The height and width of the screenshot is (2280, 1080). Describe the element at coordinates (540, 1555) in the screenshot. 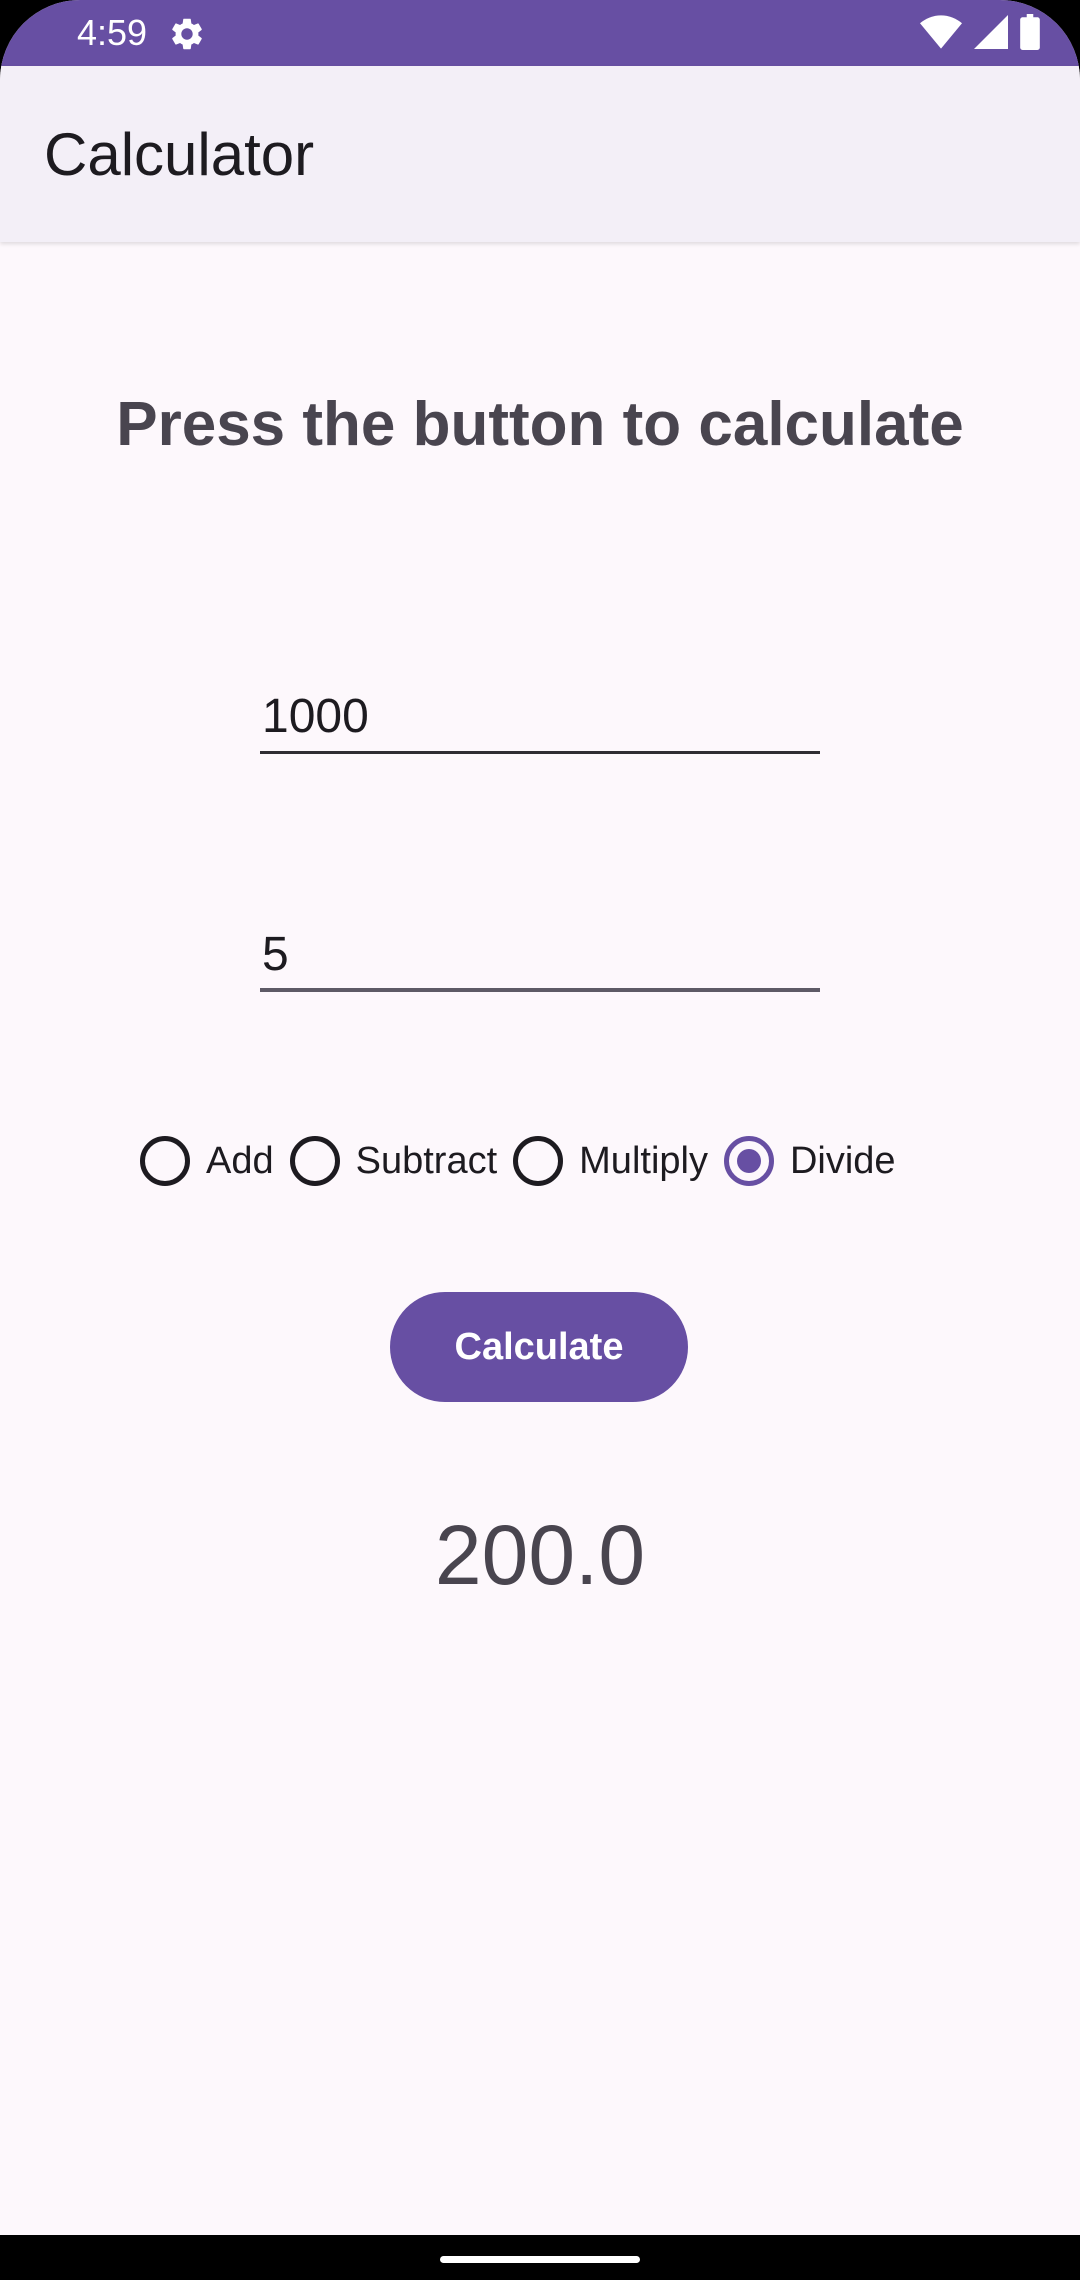

I see `result-value: 200.0` at that location.